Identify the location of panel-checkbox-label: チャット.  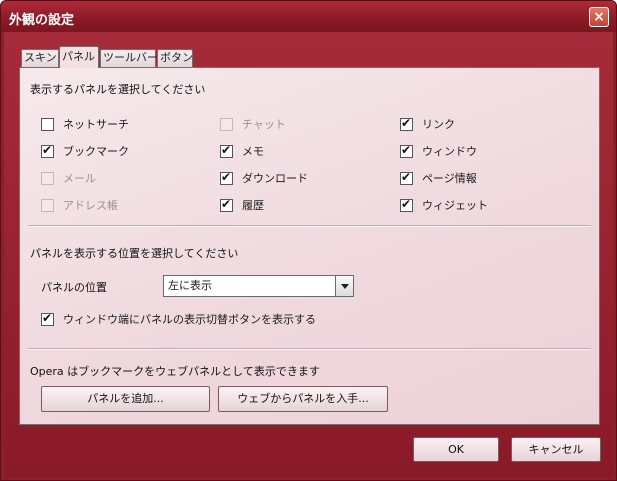
(264, 124).